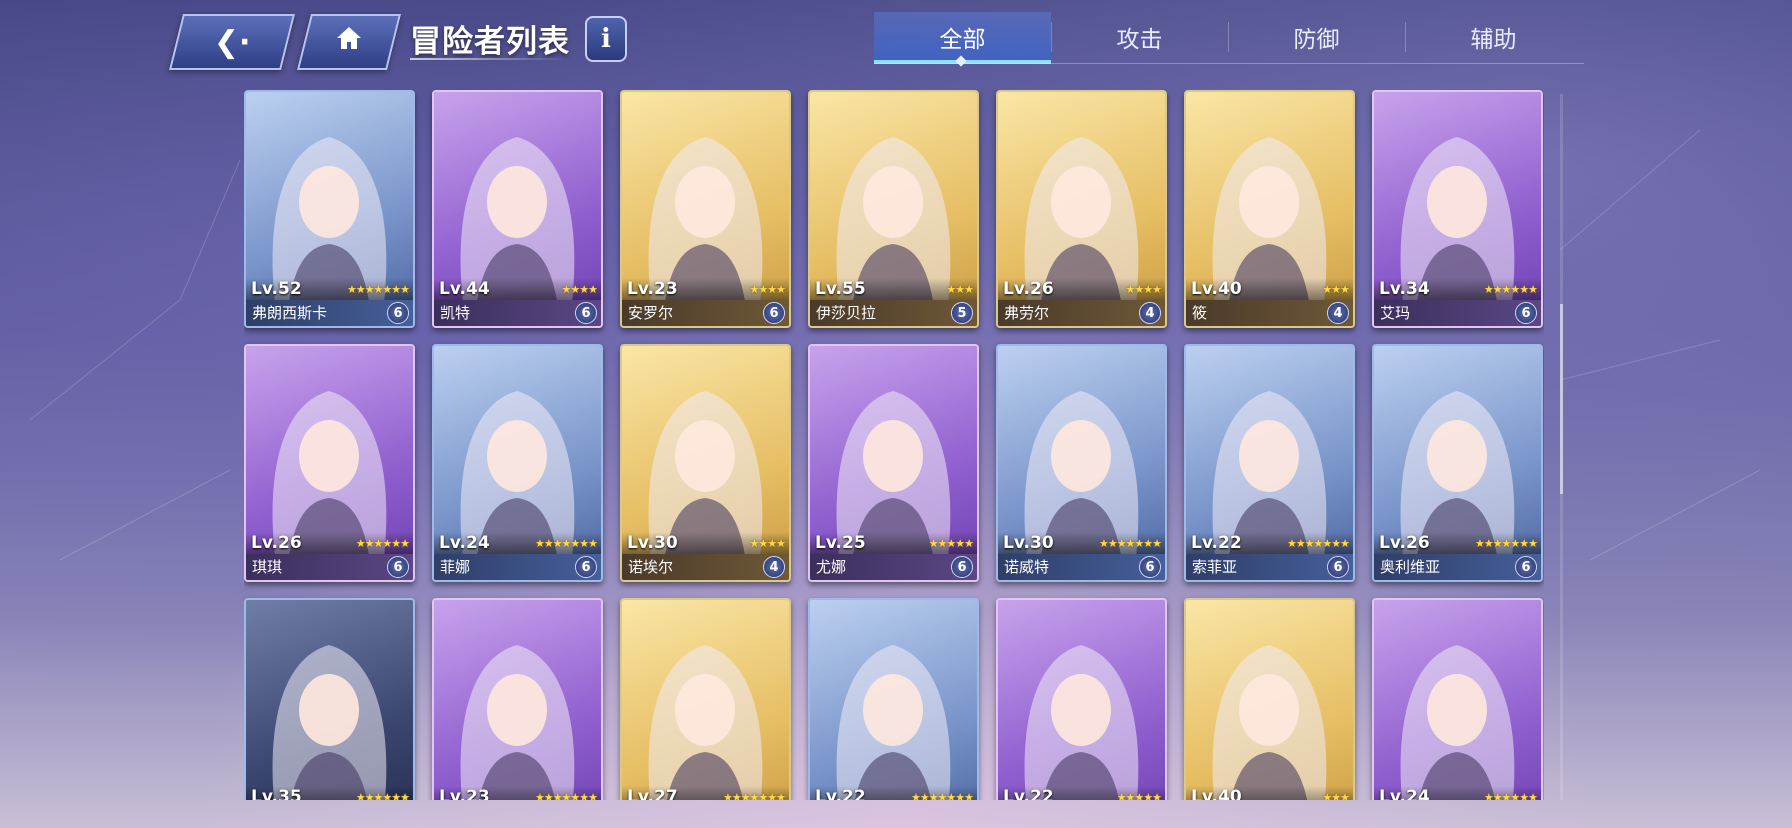  I want to click on info-icon: i, so click(606, 39).